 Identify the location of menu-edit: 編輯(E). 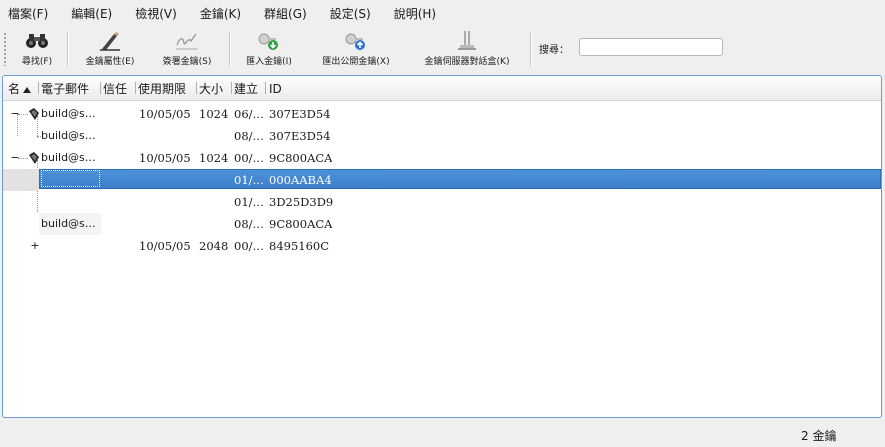
(91, 13).